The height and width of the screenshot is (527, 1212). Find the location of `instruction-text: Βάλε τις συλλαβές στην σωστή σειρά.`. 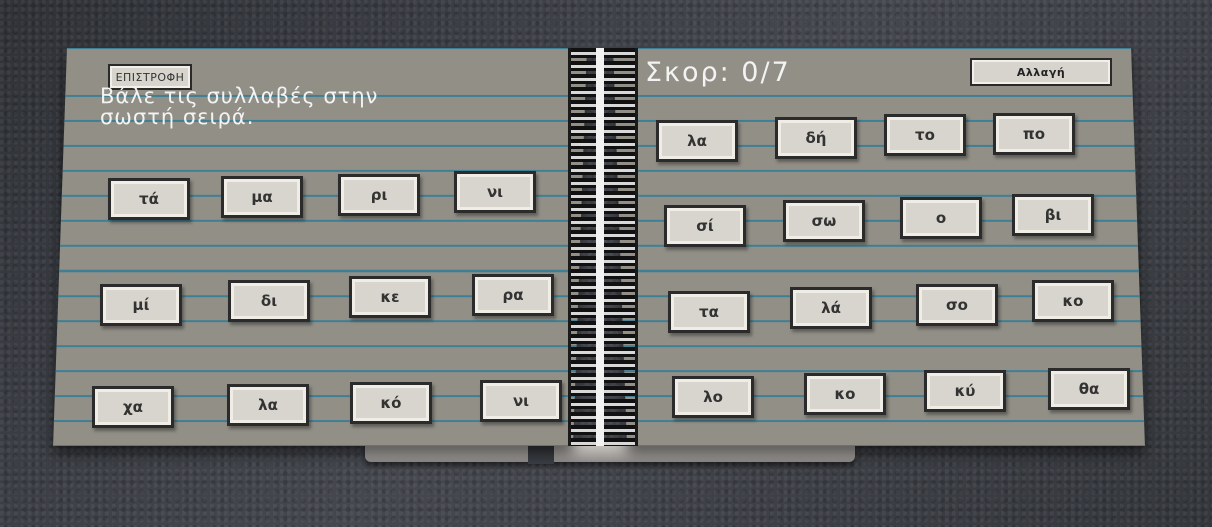

instruction-text: Βάλε τις συλλαβές στην σωστή σειρά. is located at coordinates (345, 107).